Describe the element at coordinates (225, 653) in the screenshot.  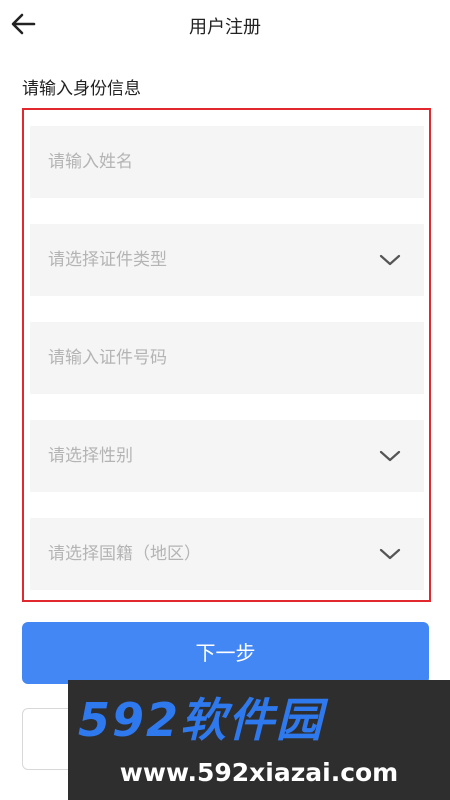
I see `next-step-button: 下一步` at that location.